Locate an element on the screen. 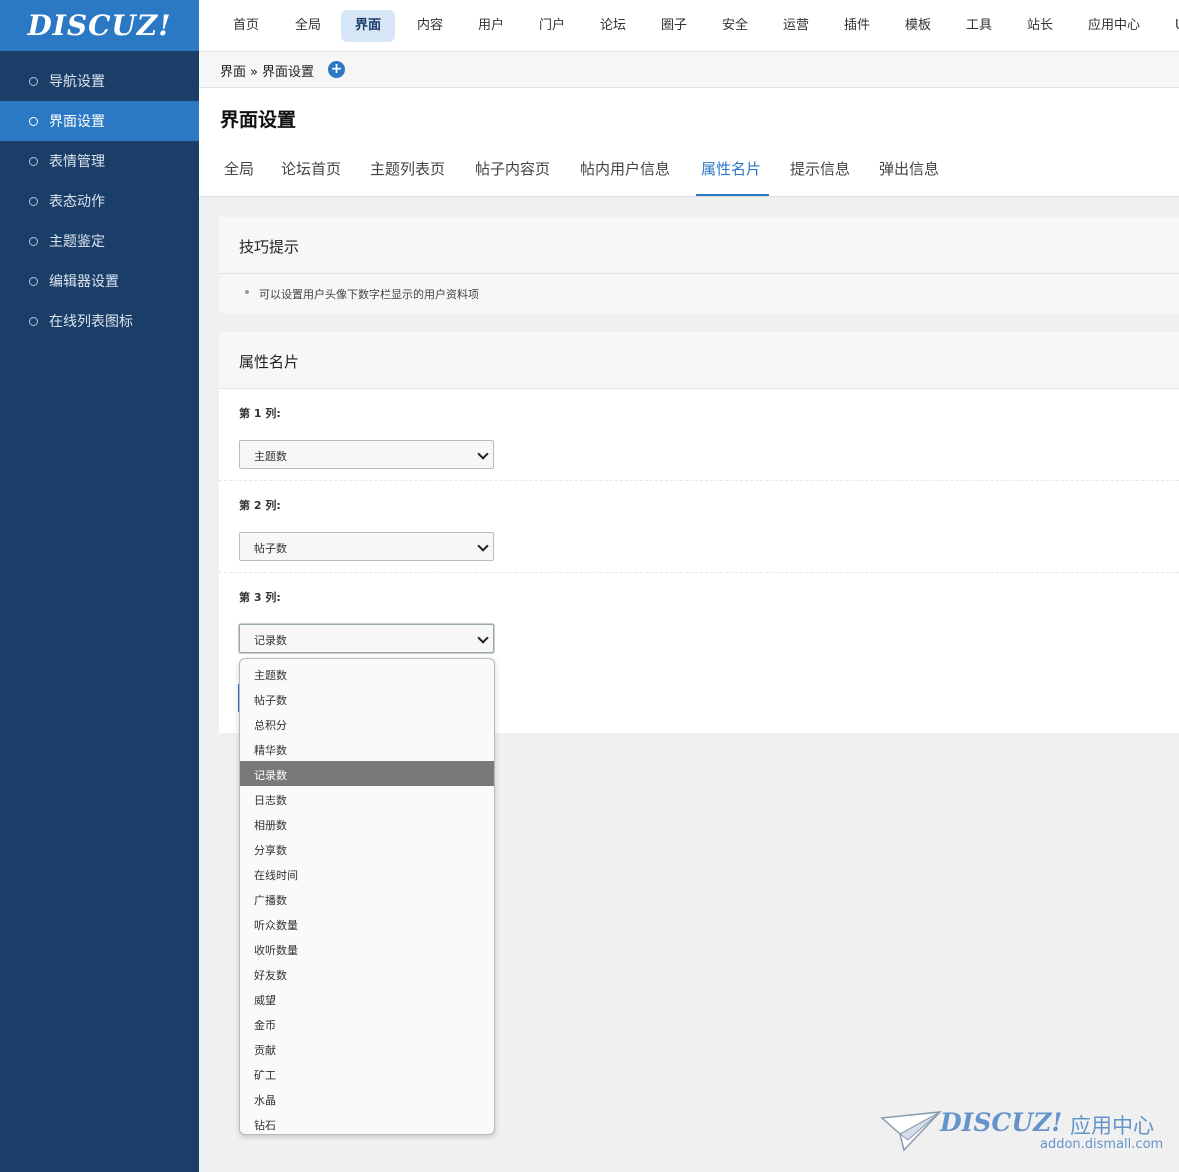  tab-6: 提示信息 is located at coordinates (820, 168).